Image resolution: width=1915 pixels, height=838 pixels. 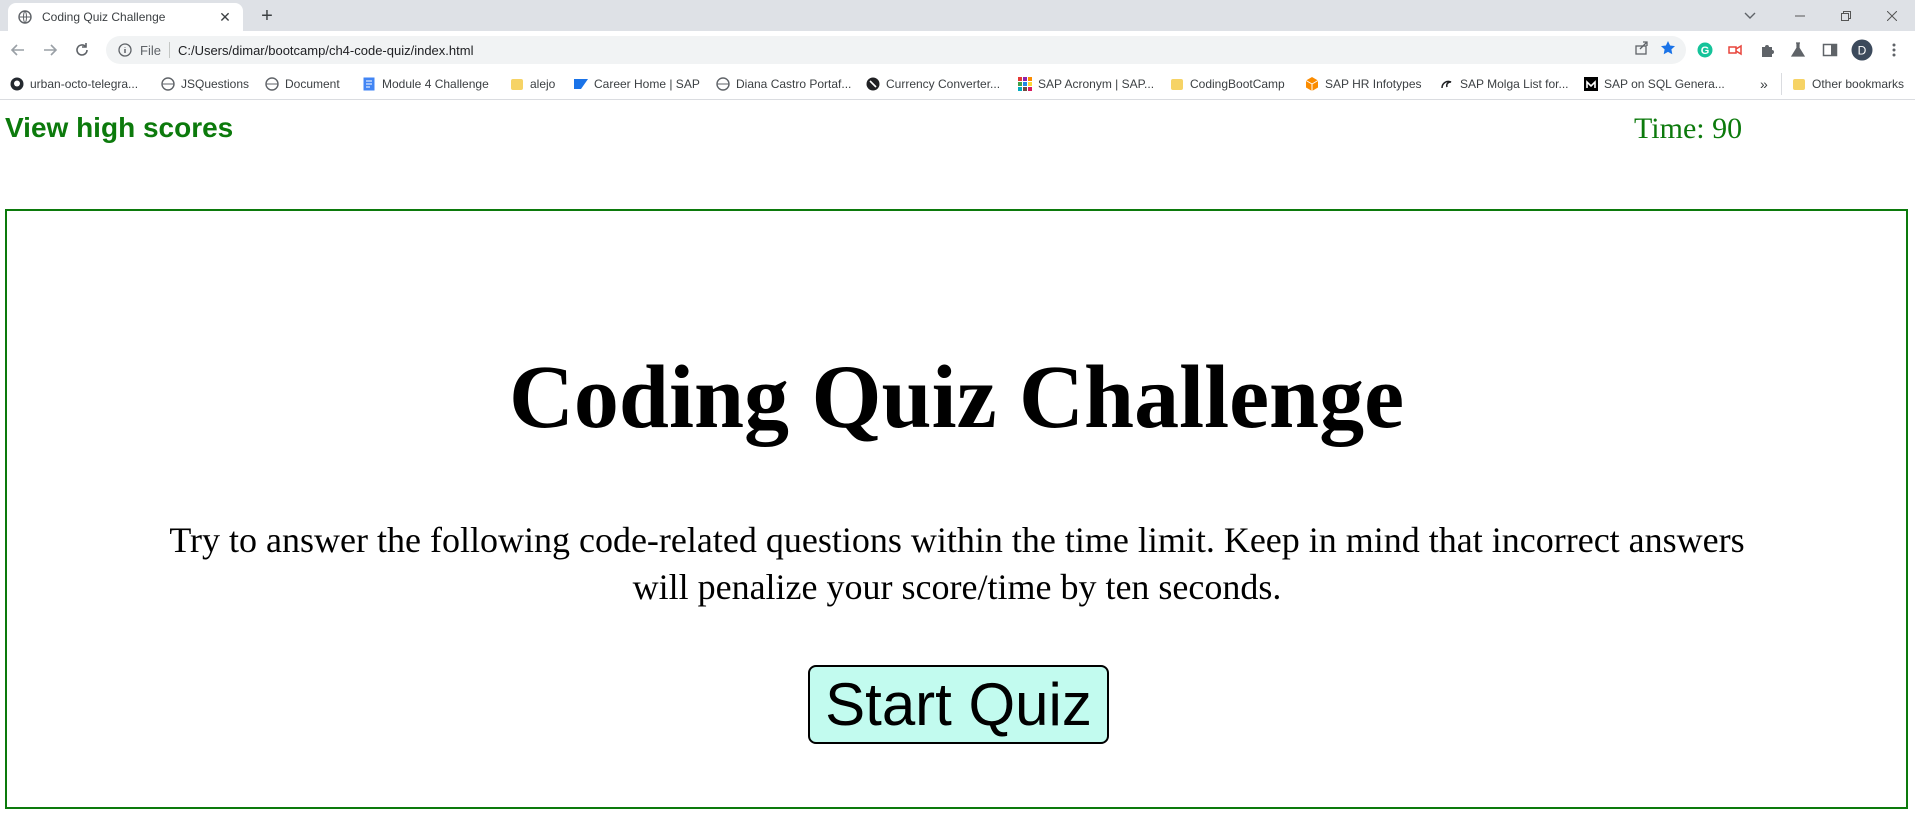 I want to click on profile-initial: D, so click(x=1862, y=51).